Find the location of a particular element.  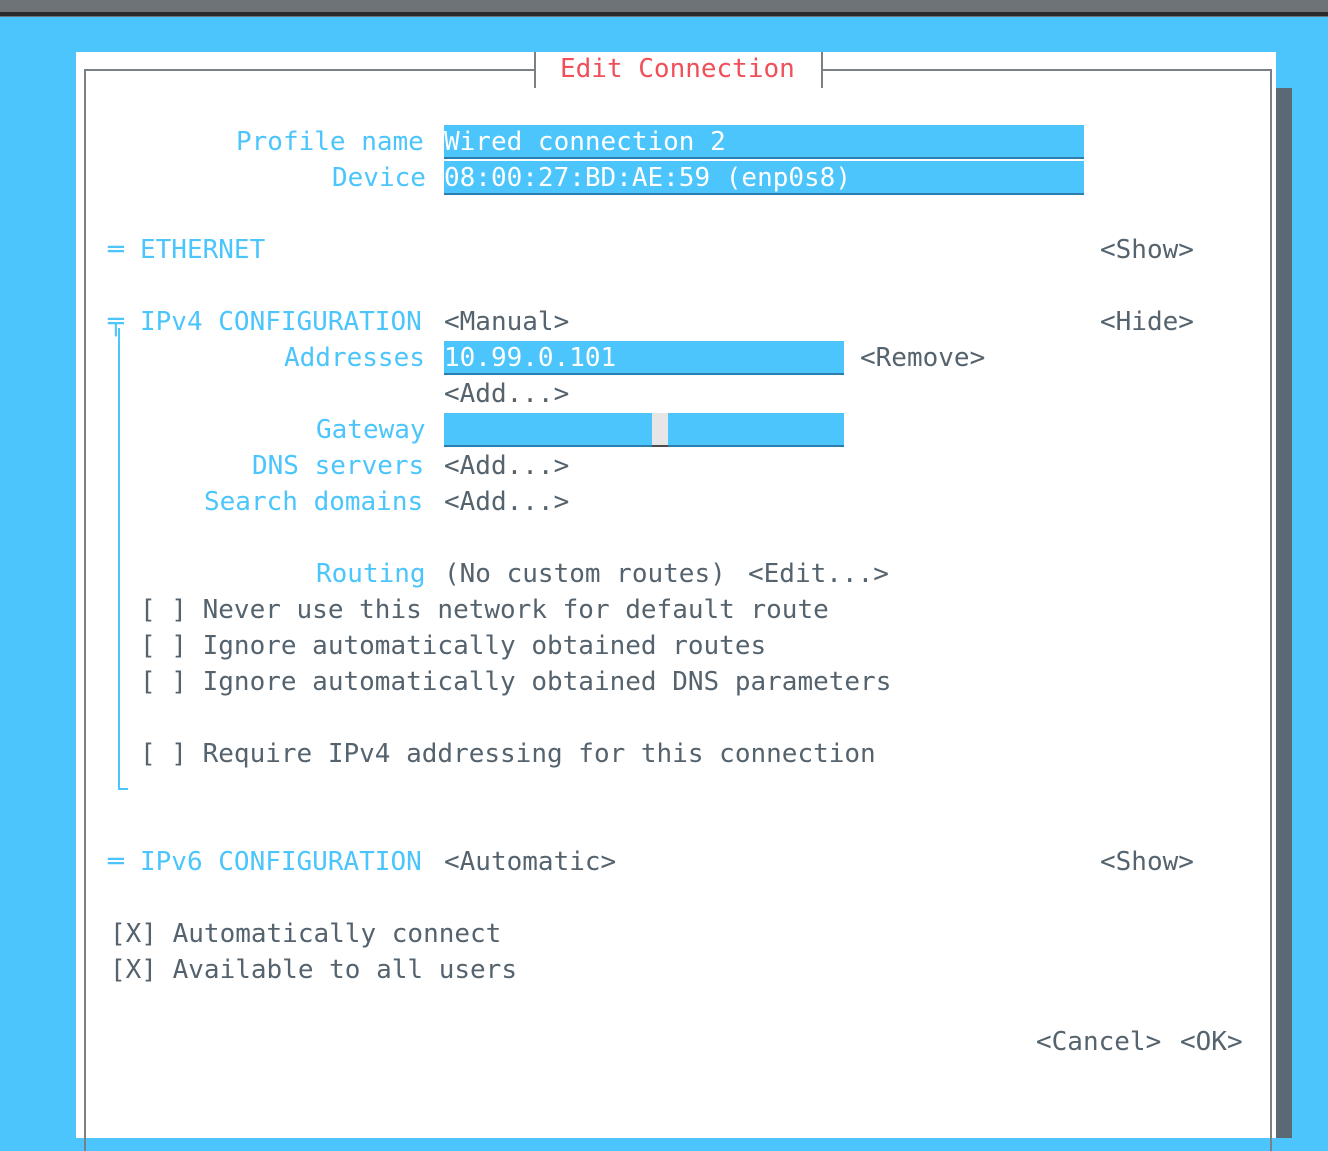

addresses-label: Addresses is located at coordinates (354, 358).